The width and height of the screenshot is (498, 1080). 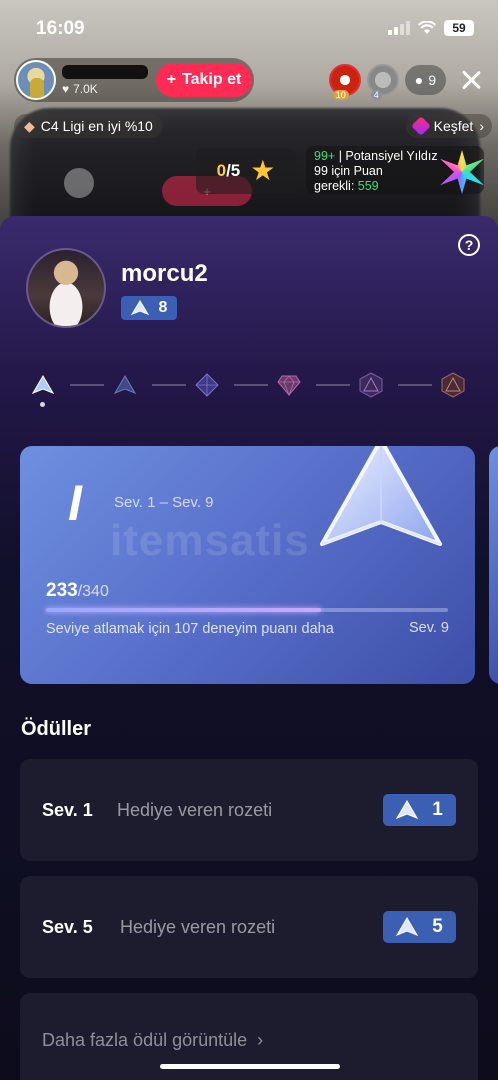 I want to click on quest-count: 0/5, so click(x=229, y=171).